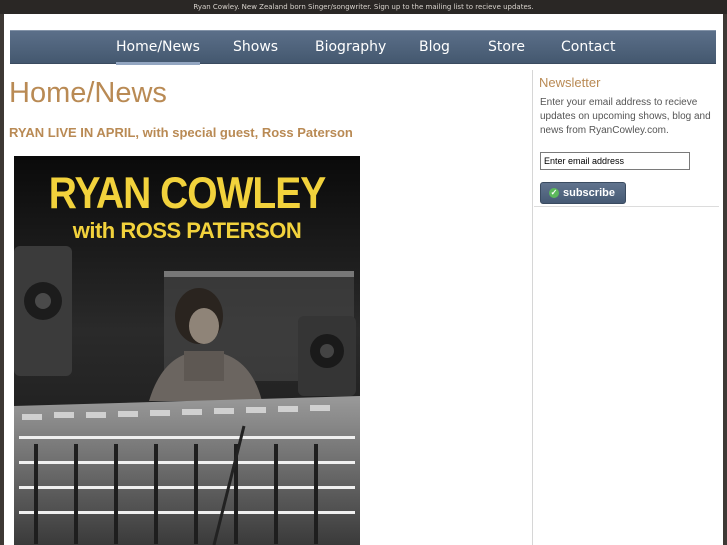  I want to click on poster-subheadline: with ROSS PATERSON, so click(187, 230).